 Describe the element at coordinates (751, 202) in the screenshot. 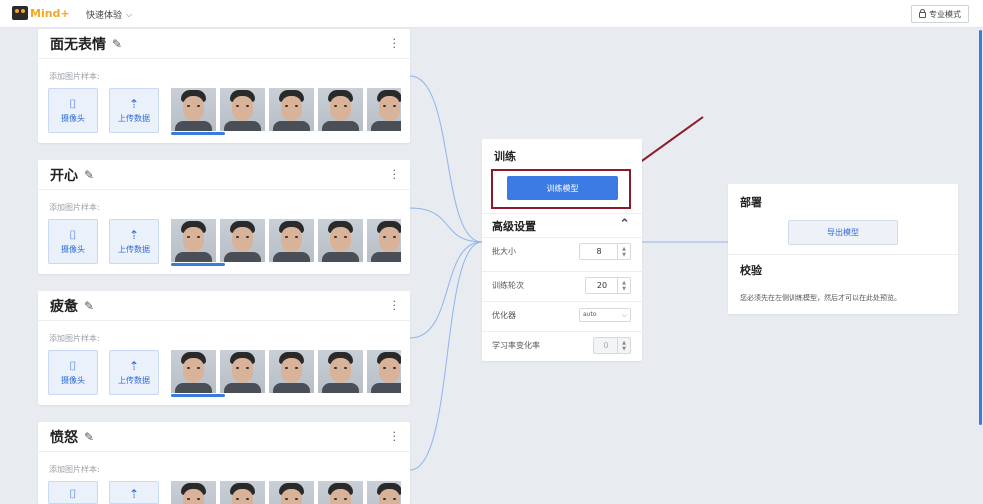

I see `deploy-title: 部署` at that location.